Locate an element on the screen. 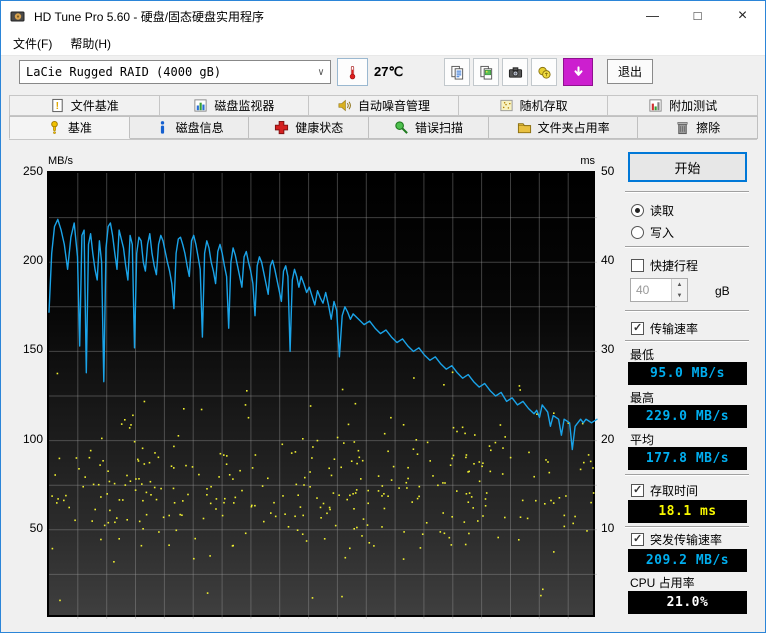  exit-button: 退出 is located at coordinates (630, 71).